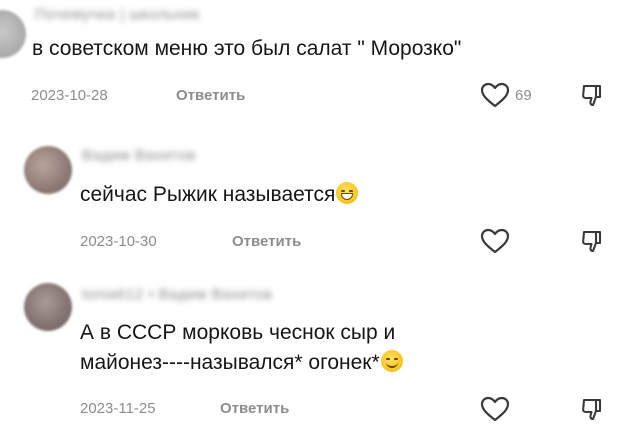 This screenshot has width=629, height=447. What do you see at coordinates (238, 332) in the screenshot?
I see `comment-text-line: А в СССР морковь чеснок сыр и` at bounding box center [238, 332].